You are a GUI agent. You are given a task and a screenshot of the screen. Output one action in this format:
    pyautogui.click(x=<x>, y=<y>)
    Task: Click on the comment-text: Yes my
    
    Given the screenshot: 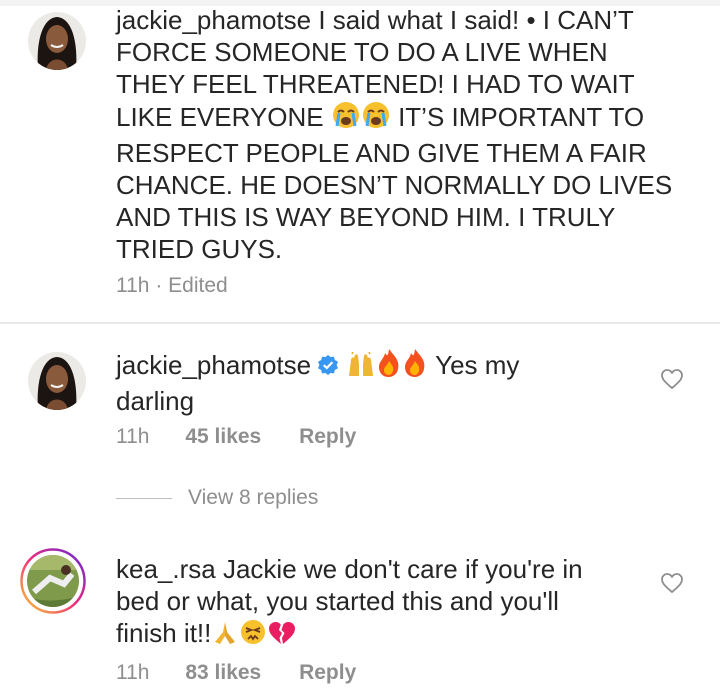 What is the action you would take?
    pyautogui.click(x=477, y=365)
    